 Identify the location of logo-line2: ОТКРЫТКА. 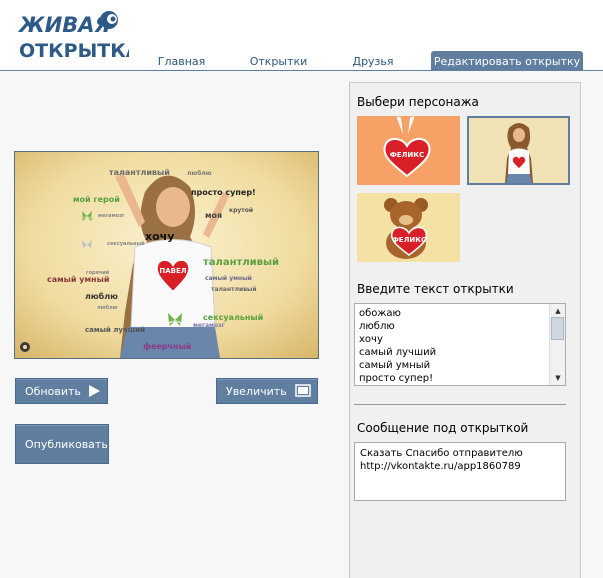
(74, 51).